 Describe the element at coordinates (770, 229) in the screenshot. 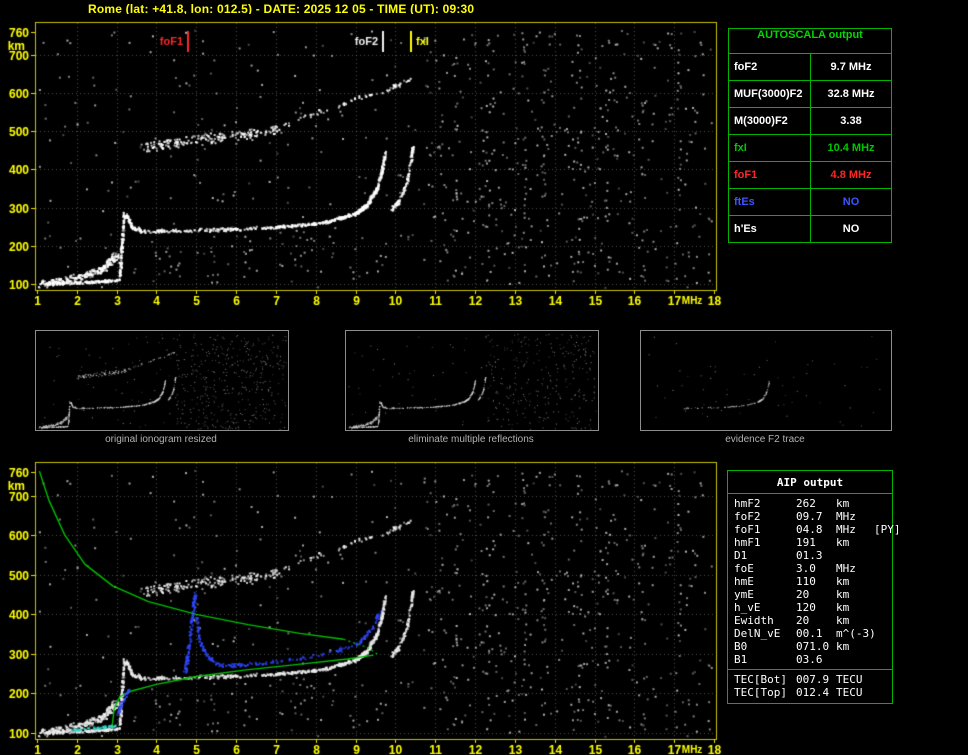

I see `autoscala-row-label: h'Es` at that location.